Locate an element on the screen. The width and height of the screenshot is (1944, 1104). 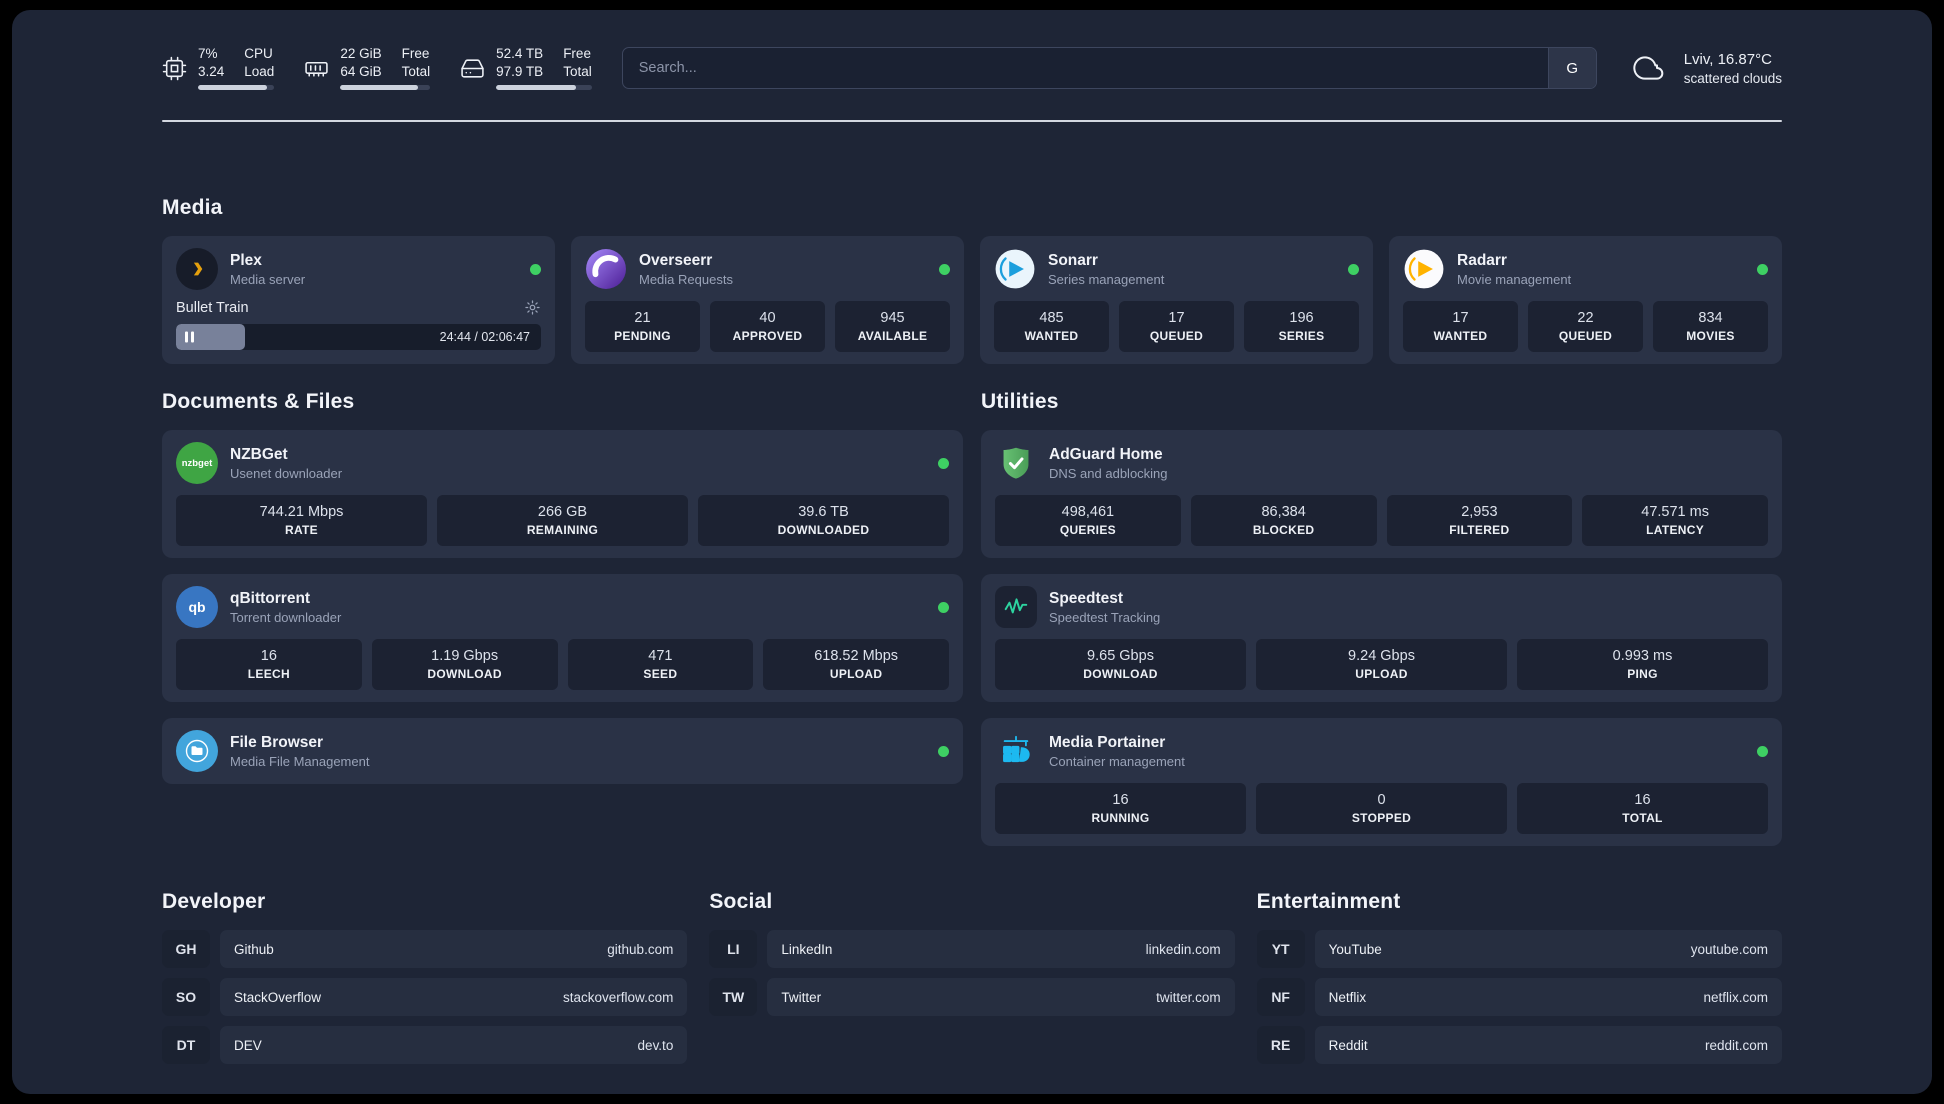
ram-bar is located at coordinates (385, 87).